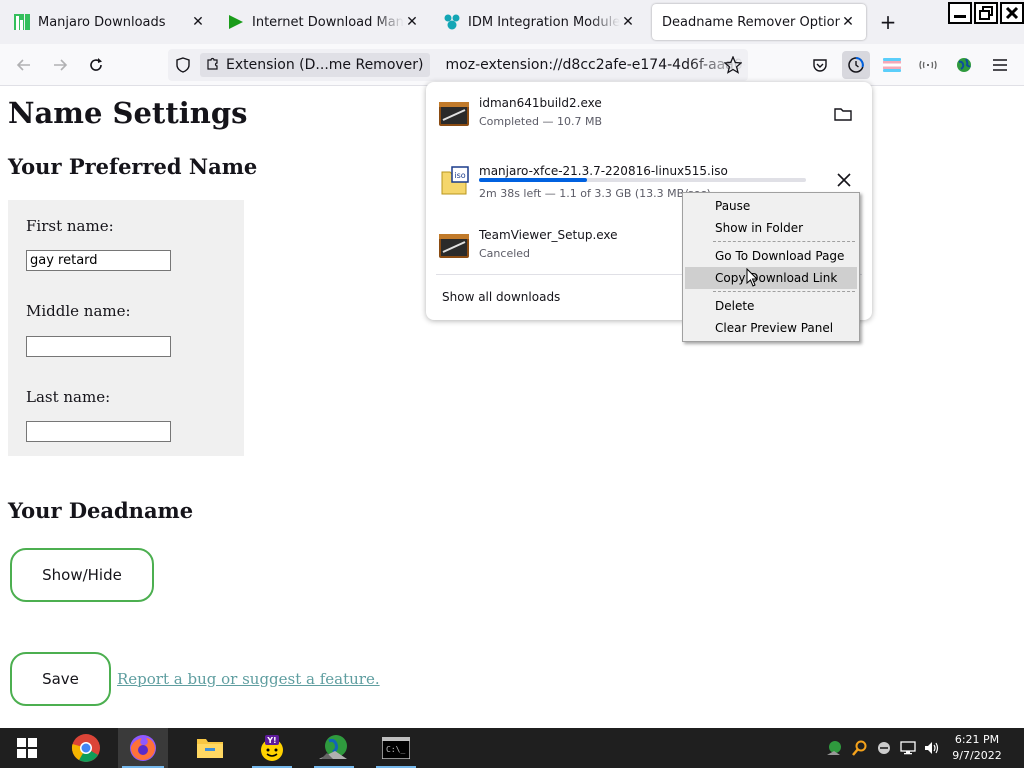 Image resolution: width=1024 pixels, height=768 pixels. Describe the element at coordinates (771, 228) in the screenshot. I see `menu-item-show-in-folder: Show in Folder` at that location.